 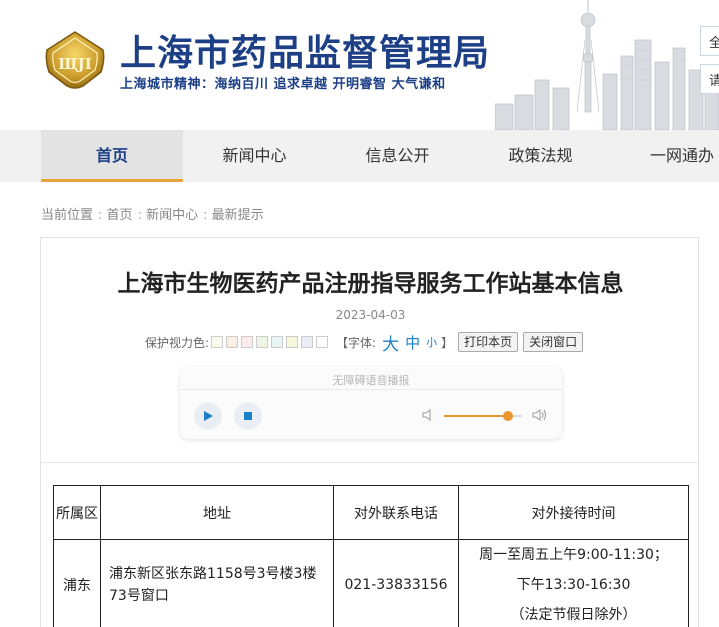 What do you see at coordinates (540, 415) in the screenshot?
I see `volume-high-icon` at bounding box center [540, 415].